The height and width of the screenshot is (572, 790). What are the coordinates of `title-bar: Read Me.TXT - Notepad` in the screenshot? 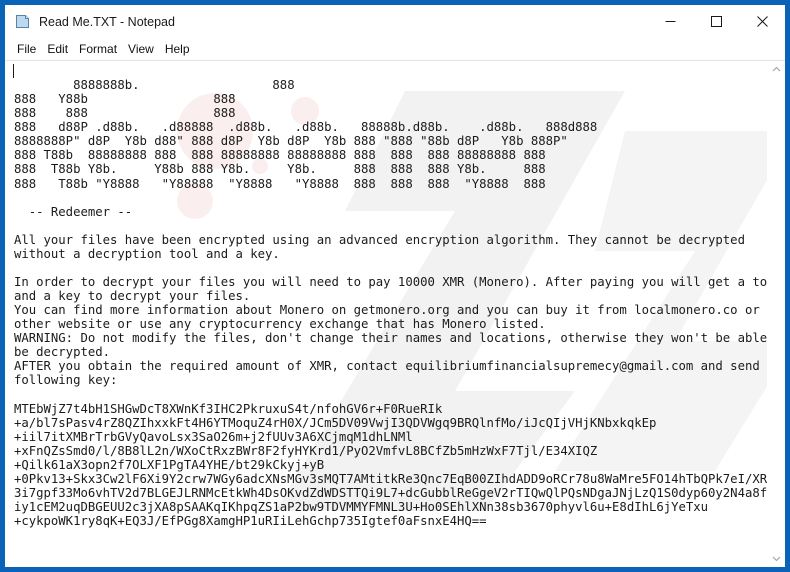 It's located at (395, 21).